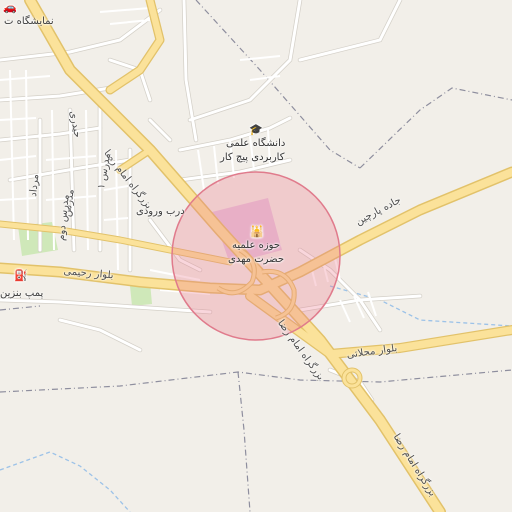 This screenshot has width=512, height=512. I want to click on exhibition-label: نمایشگاه ت, so click(29, 22).